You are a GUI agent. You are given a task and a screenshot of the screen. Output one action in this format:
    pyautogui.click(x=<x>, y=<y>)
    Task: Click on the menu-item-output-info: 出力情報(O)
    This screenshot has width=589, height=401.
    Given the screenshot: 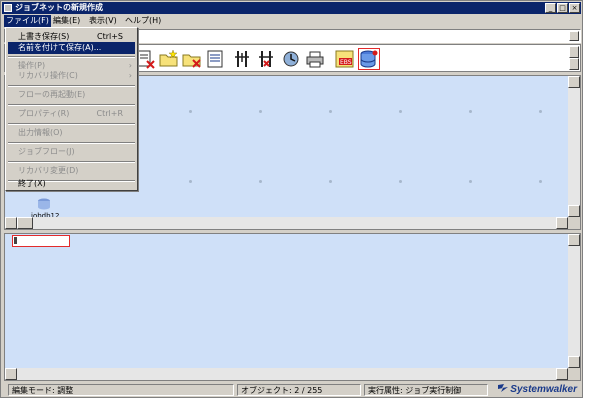 What is the action you would take?
    pyautogui.click(x=71, y=133)
    